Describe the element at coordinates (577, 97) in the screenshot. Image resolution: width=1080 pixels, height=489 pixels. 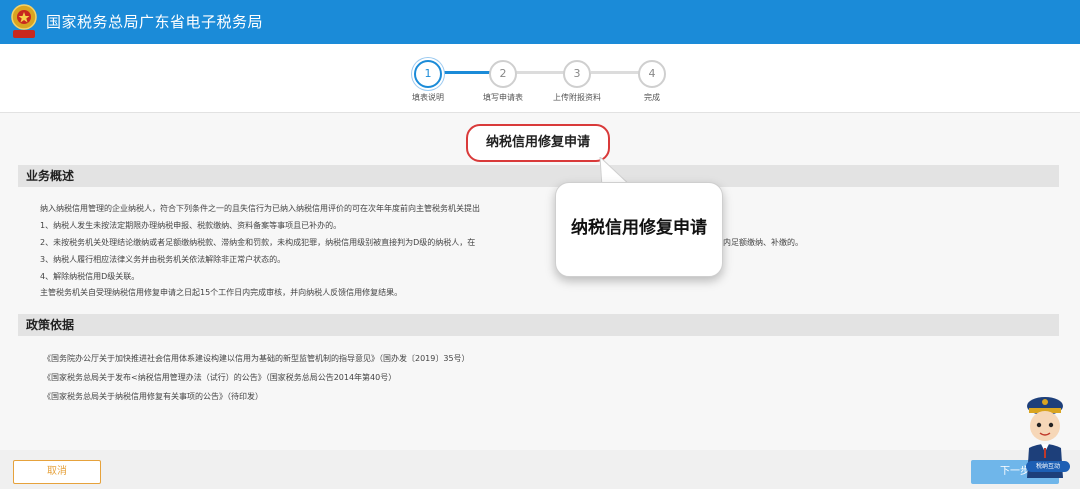
I see `step-label: 上传附报资料` at that location.